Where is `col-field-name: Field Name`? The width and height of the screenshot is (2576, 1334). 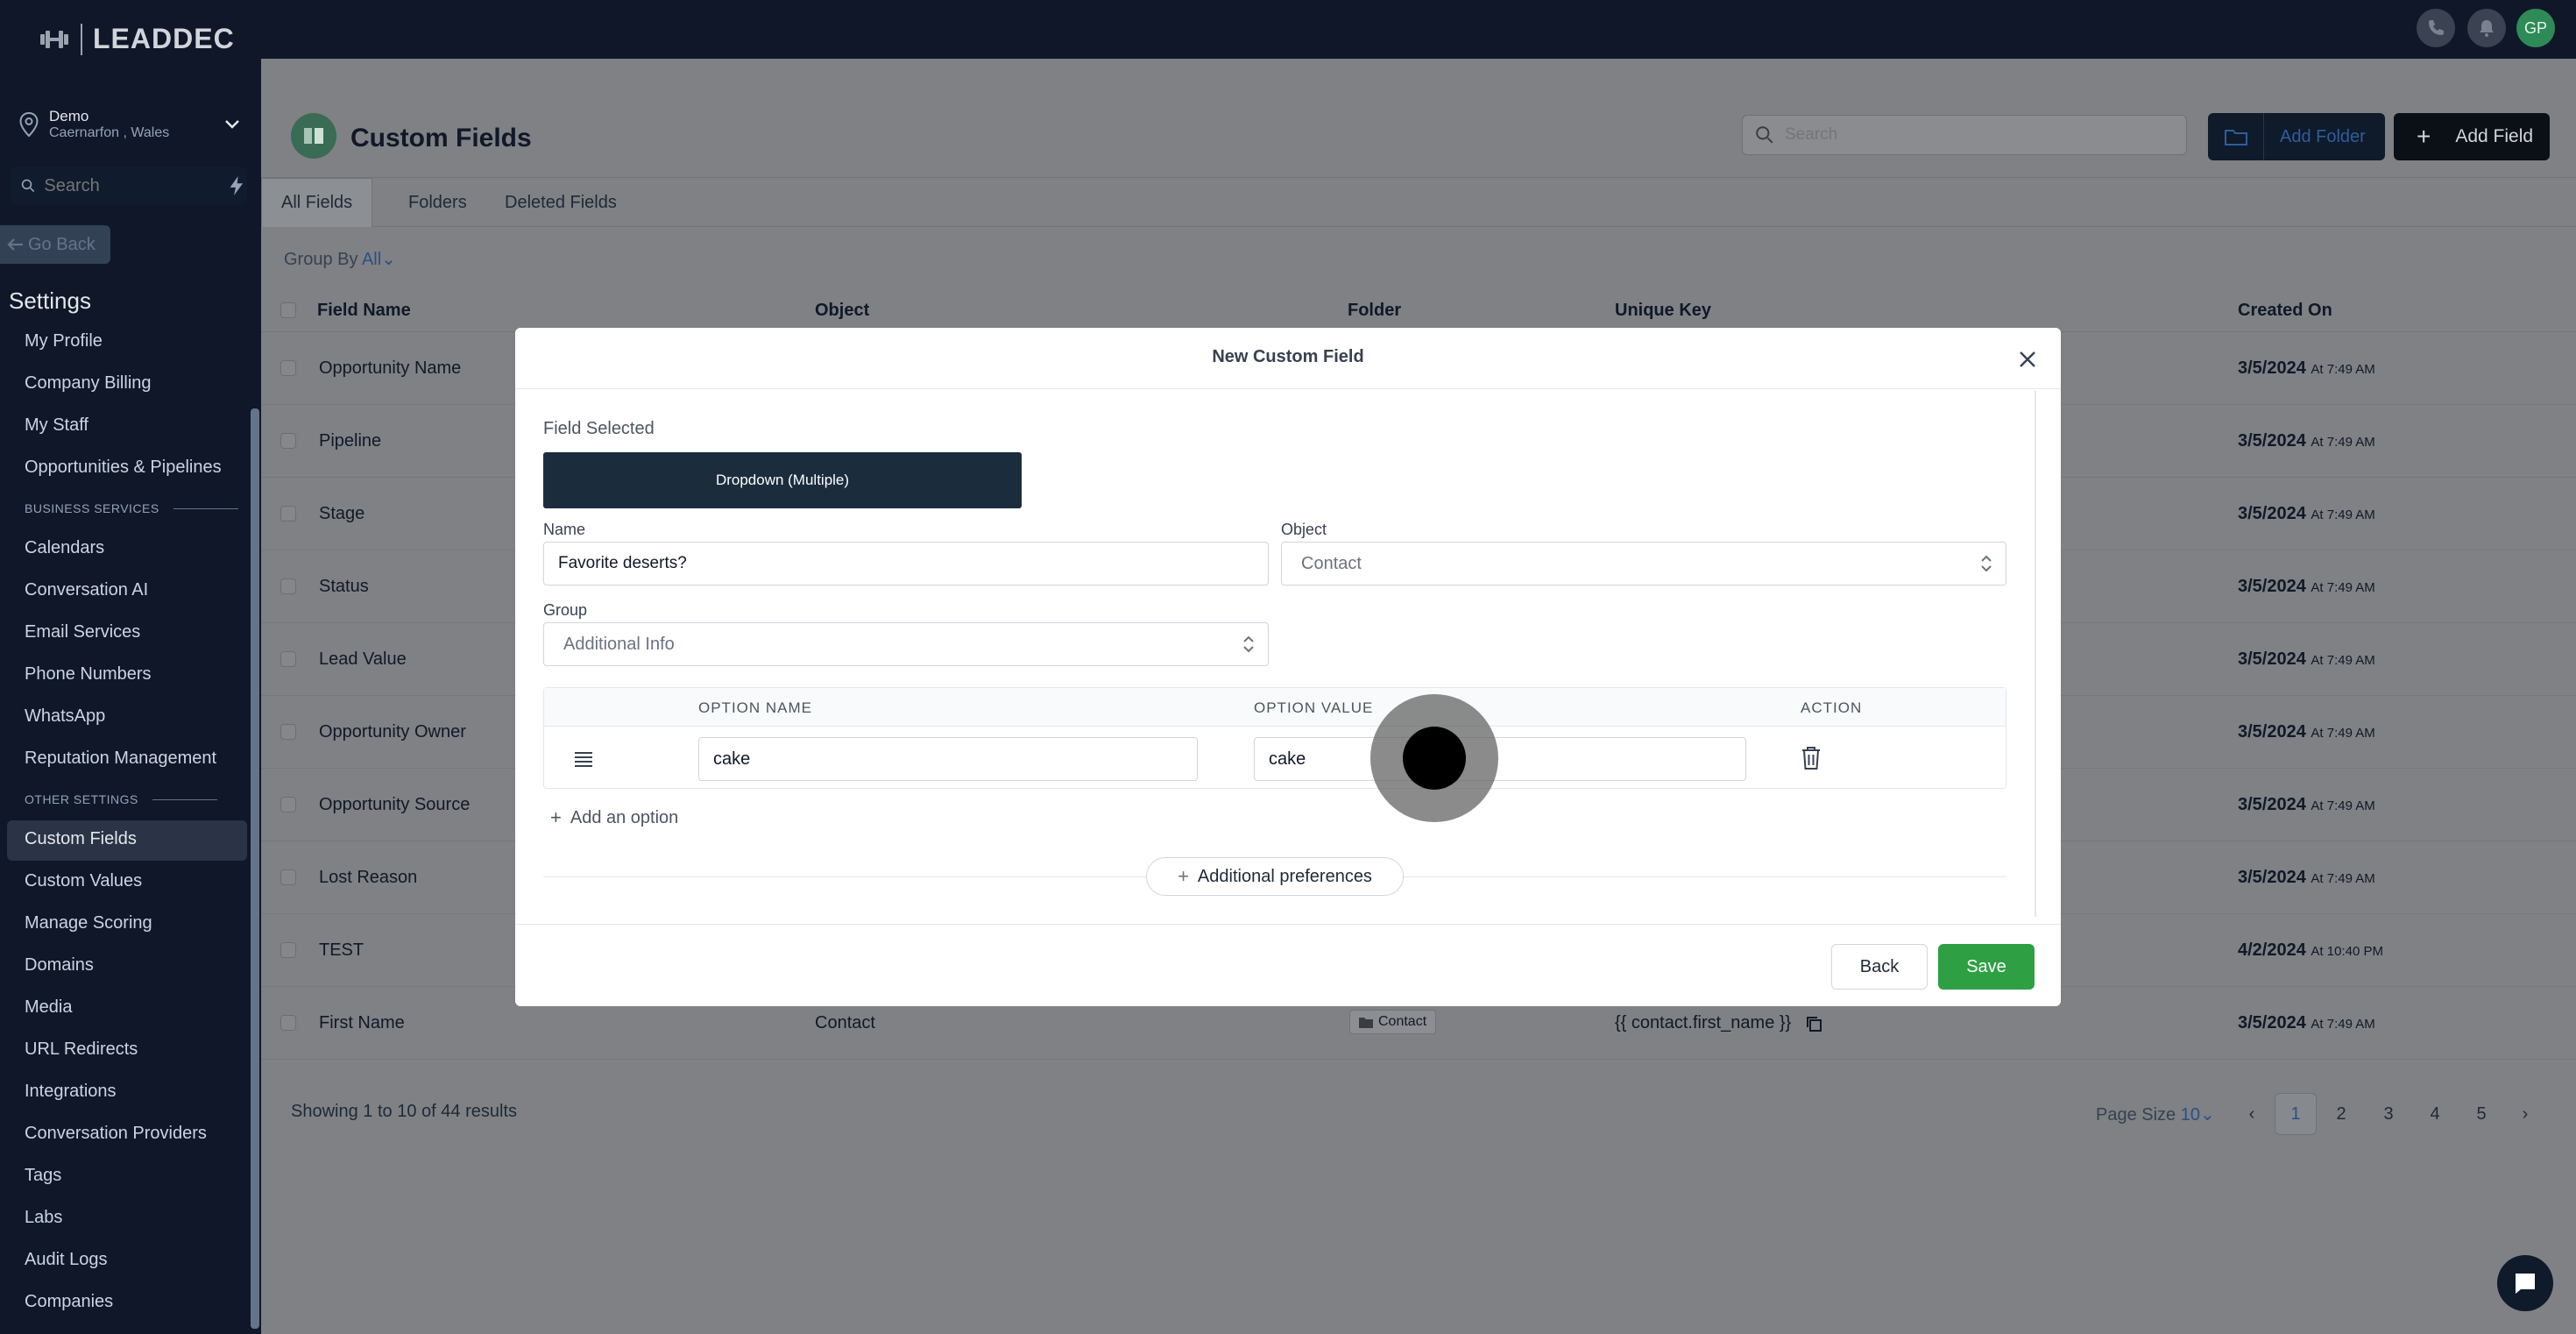 col-field-name: Field Name is located at coordinates (364, 311).